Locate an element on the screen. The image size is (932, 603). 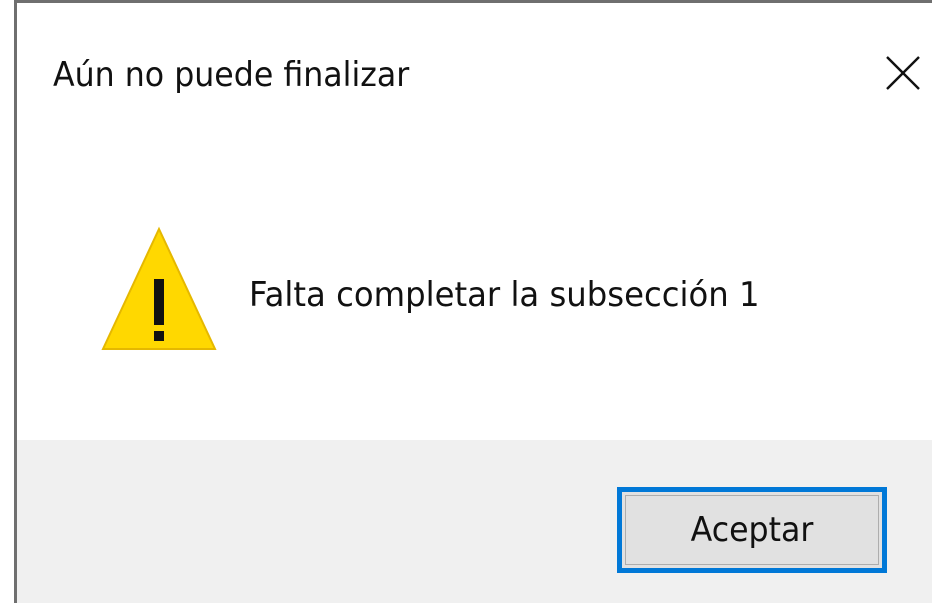
accept-button-label: Aceptar is located at coordinates (752, 530).